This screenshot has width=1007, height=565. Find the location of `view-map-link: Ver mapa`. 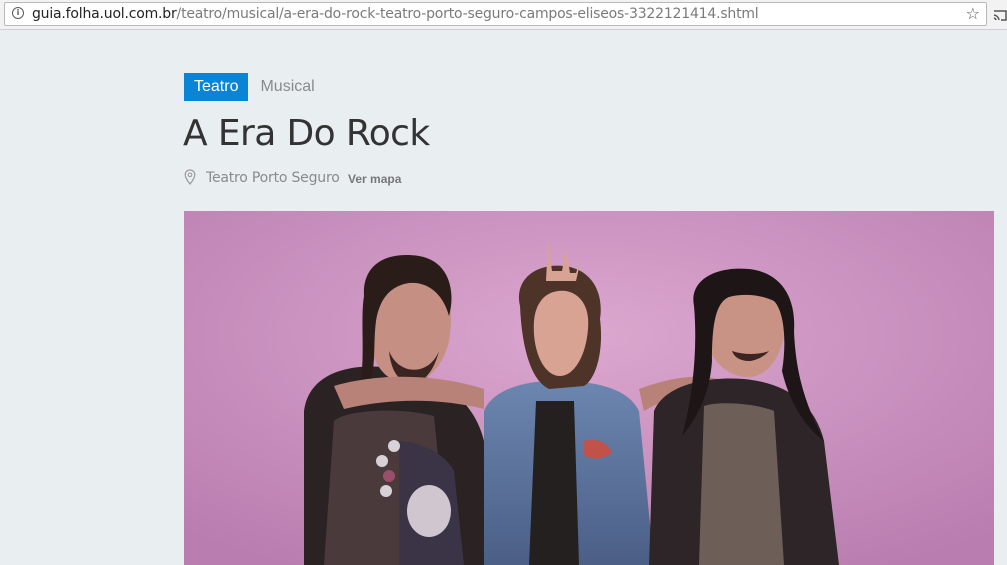

view-map-link: Ver mapa is located at coordinates (374, 179).